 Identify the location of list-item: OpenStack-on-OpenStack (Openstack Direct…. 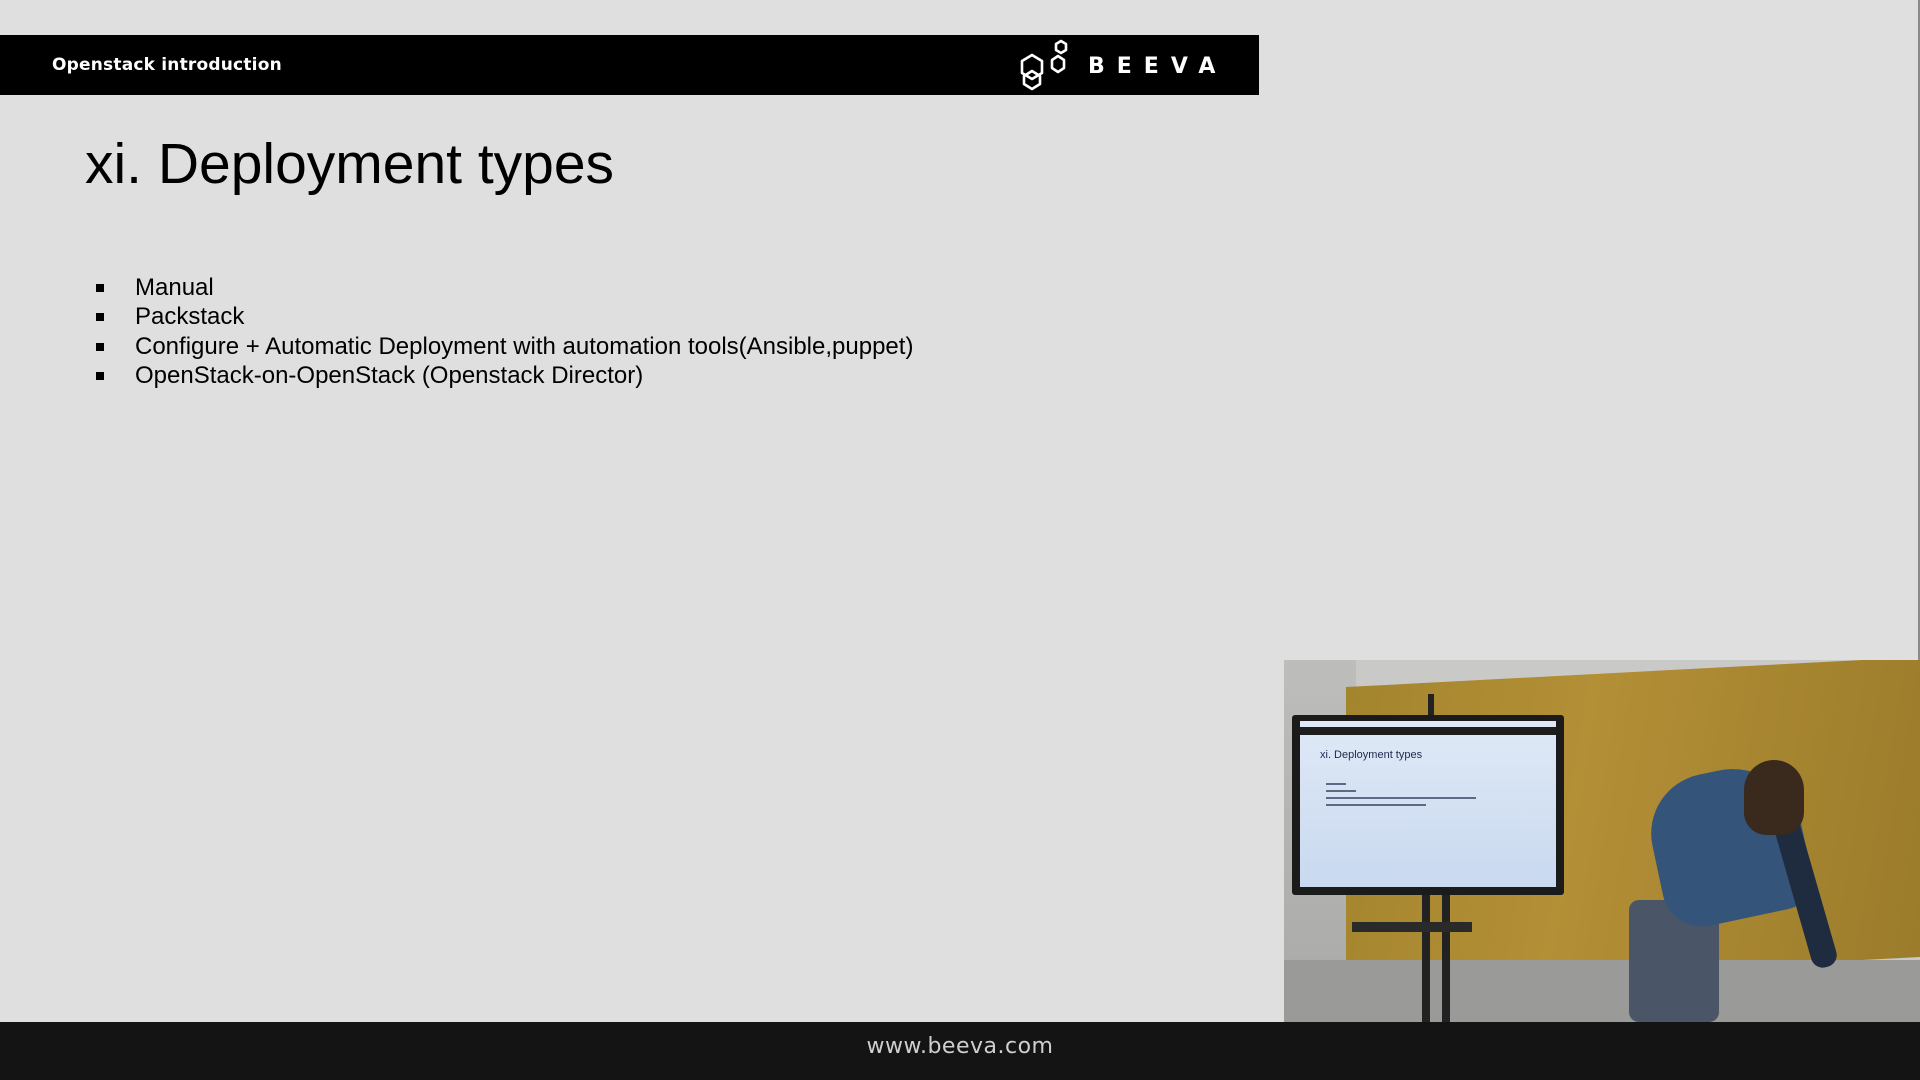
(504, 377).